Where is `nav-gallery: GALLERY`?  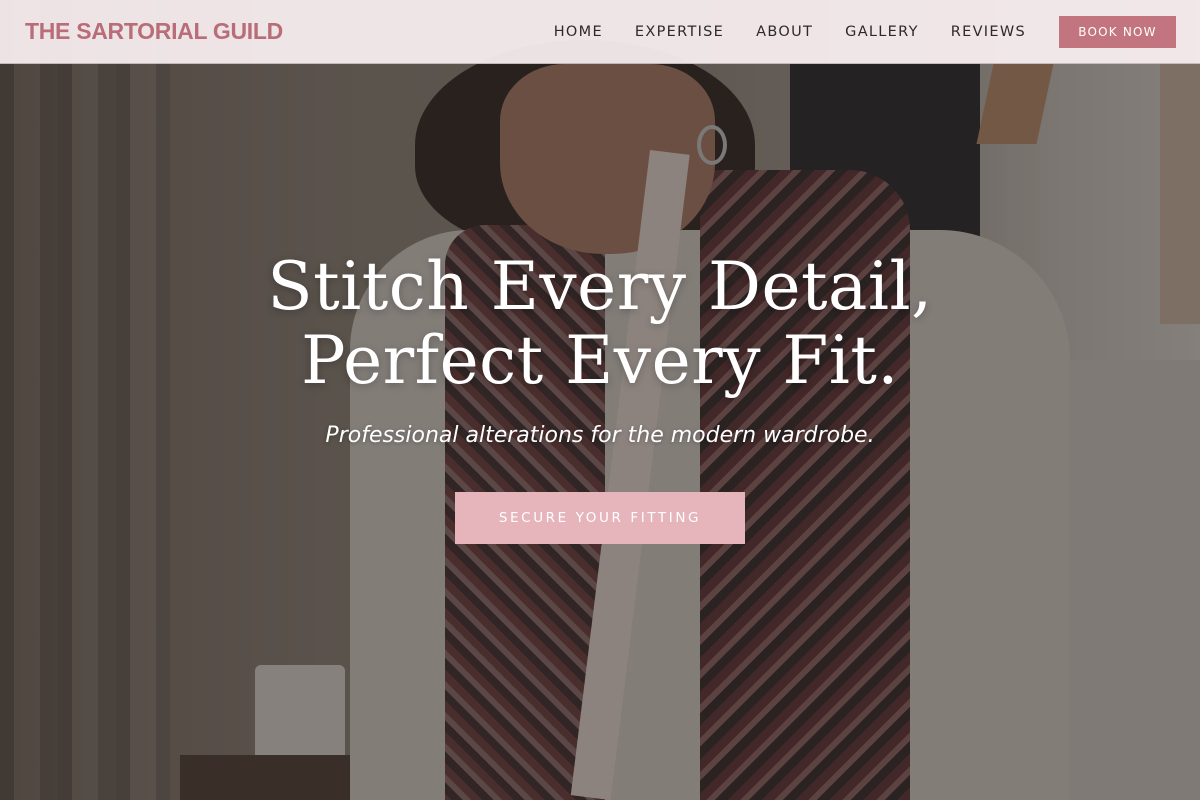 nav-gallery: GALLERY is located at coordinates (882, 32).